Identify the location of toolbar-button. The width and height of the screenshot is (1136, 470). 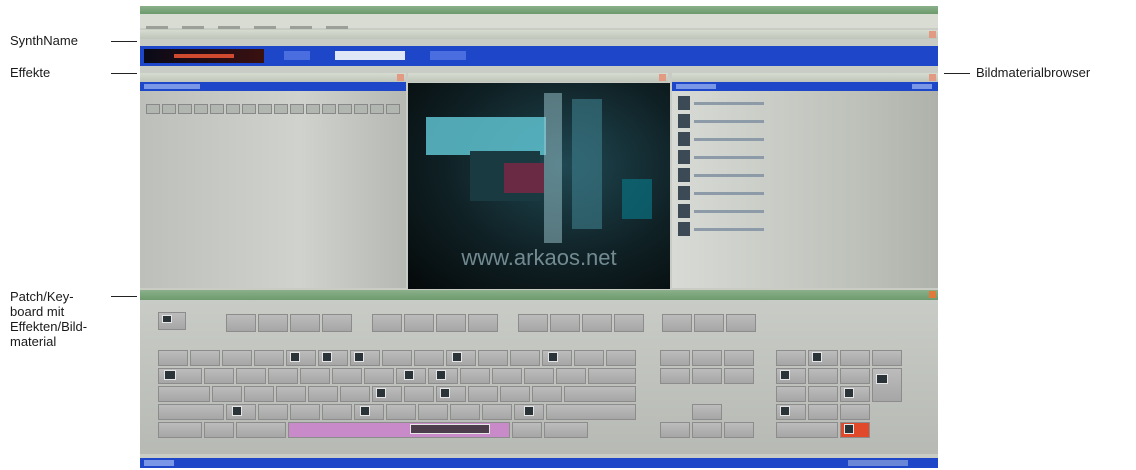
(297, 55).